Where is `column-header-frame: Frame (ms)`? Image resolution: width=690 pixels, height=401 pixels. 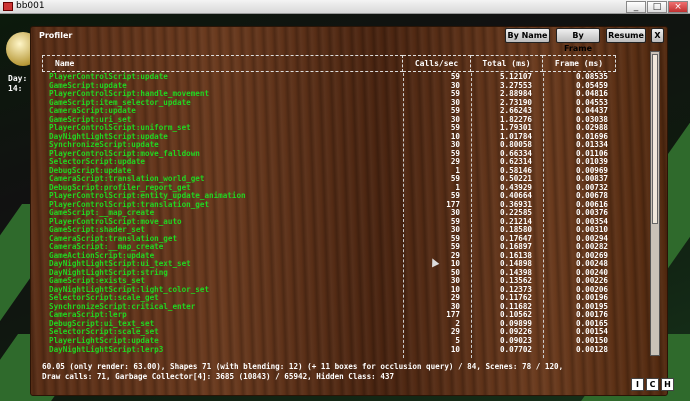
column-header-frame: Frame (ms) is located at coordinates (579, 63).